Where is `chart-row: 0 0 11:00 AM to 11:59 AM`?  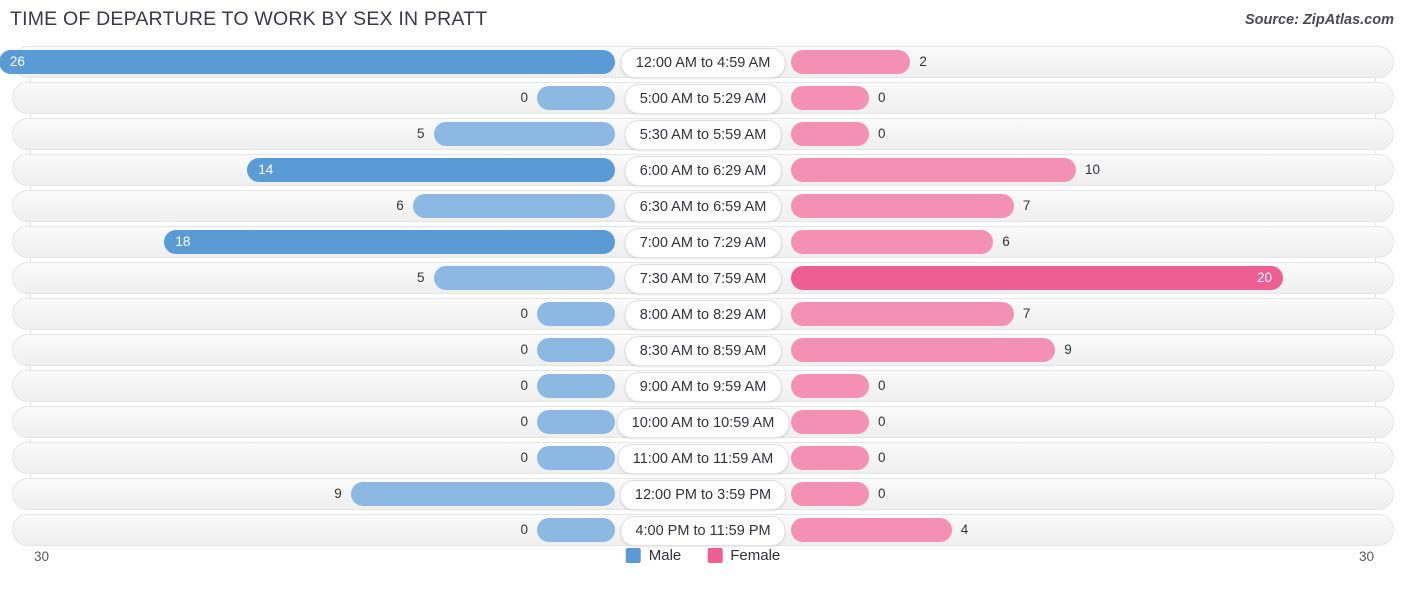 chart-row: 0 0 11:00 AM to 11:59 AM is located at coordinates (703, 460).